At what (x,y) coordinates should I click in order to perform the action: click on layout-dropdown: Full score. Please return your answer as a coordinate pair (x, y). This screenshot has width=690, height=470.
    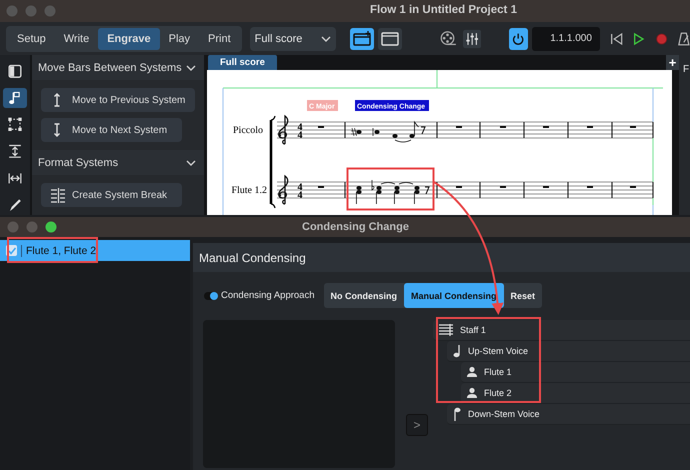
    Looking at the image, I should click on (293, 38).